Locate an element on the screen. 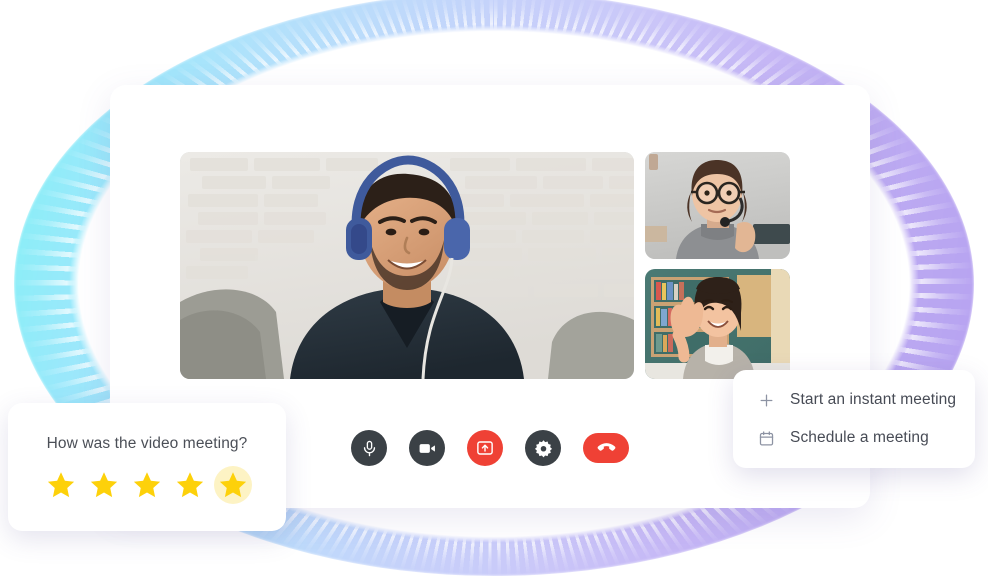 The image size is (988, 579). end-call-button is located at coordinates (606, 448).